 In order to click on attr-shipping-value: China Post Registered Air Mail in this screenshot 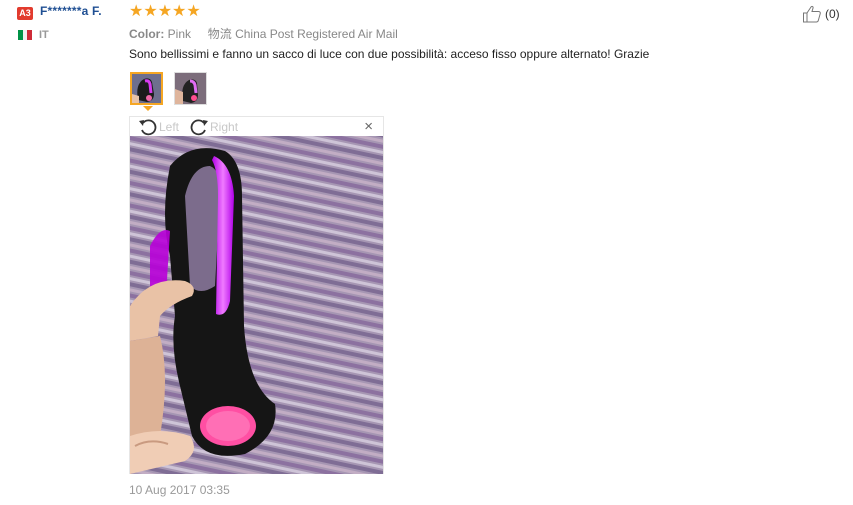, I will do `click(316, 34)`.